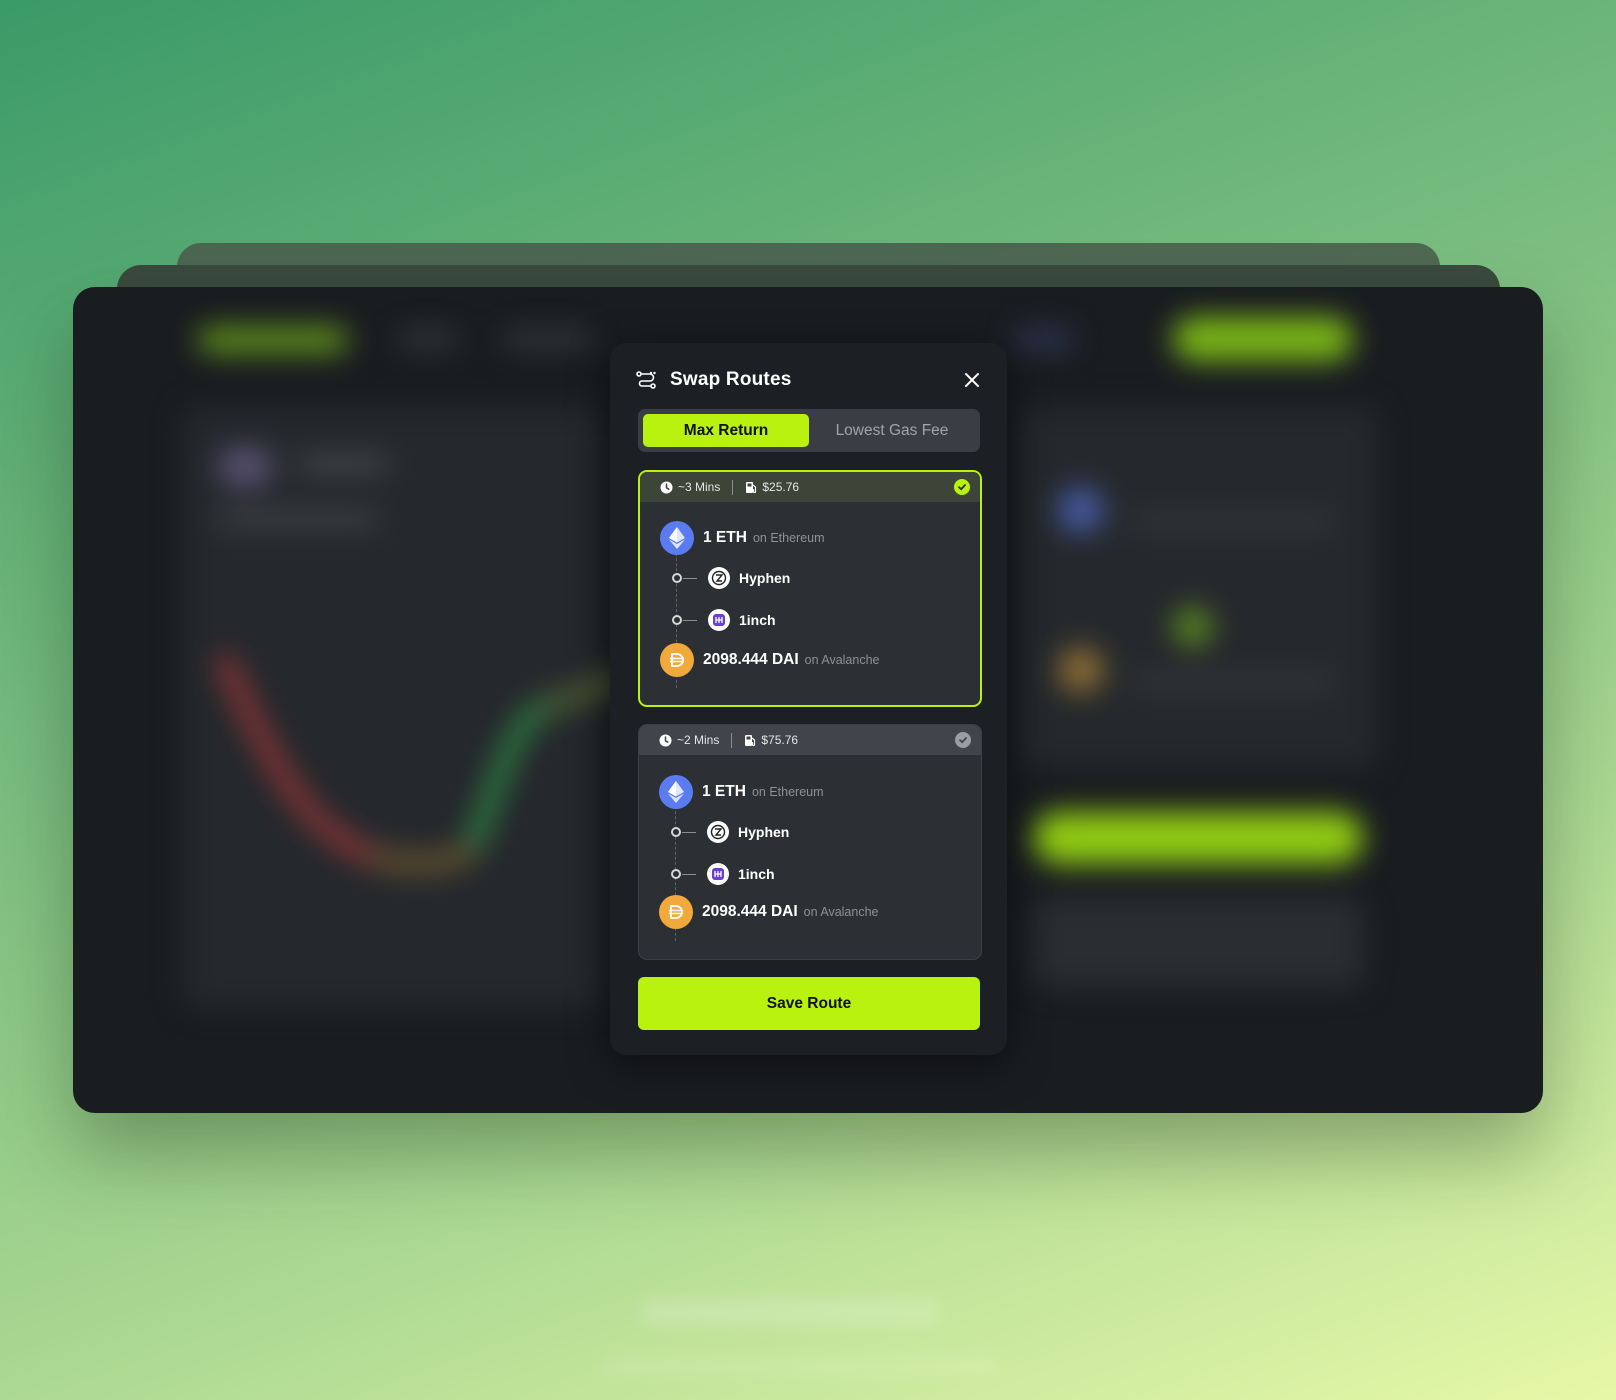 This screenshot has height=1400, width=1616. I want to click on route-tabs: Max Return Lowest Gas Fee, so click(809, 430).